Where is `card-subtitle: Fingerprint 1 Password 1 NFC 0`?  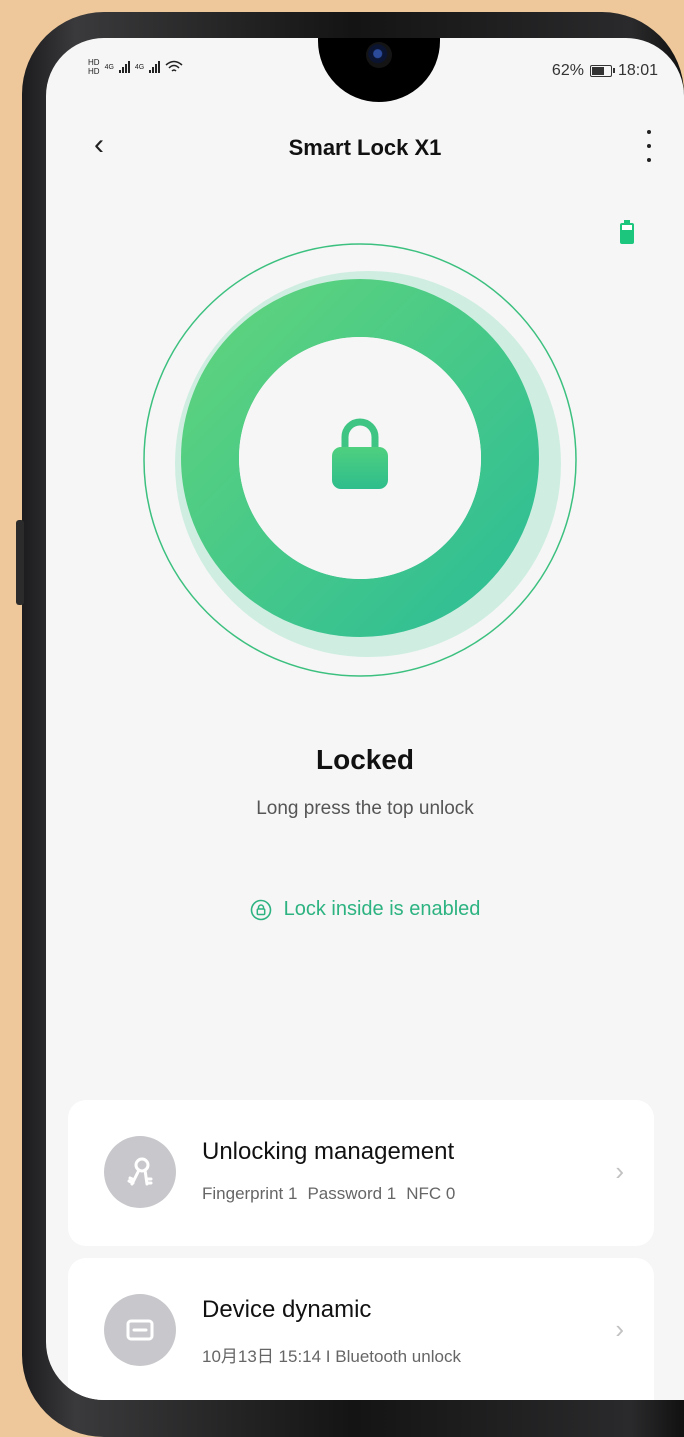 card-subtitle: Fingerprint 1 Password 1 NFC 0 is located at coordinates (333, 1194).